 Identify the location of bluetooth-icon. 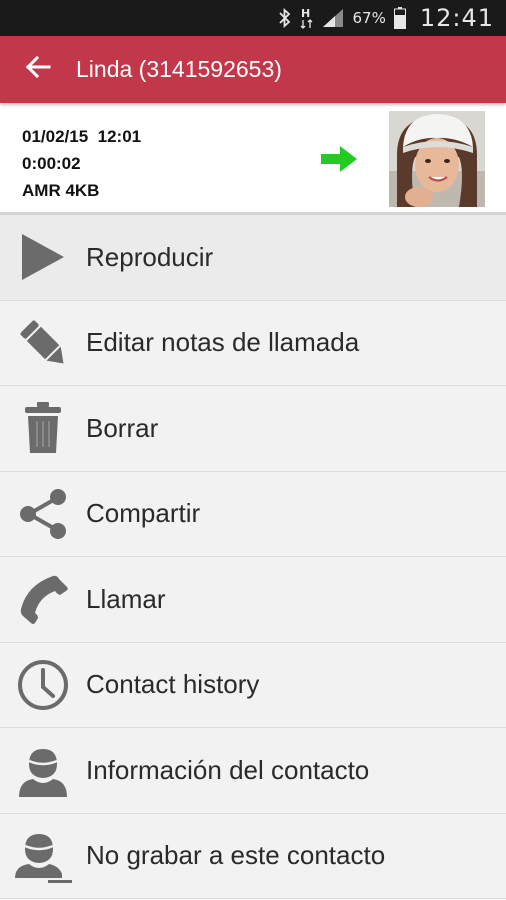
(285, 18).